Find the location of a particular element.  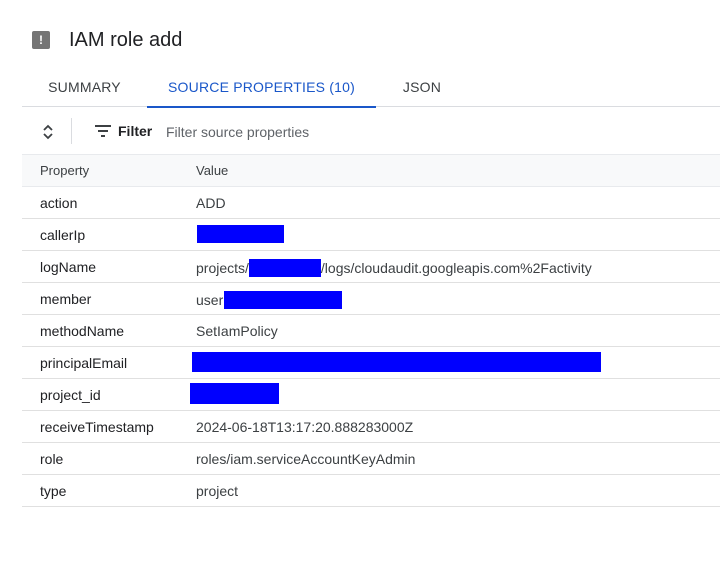

filter-label: Filter is located at coordinates (135, 131).